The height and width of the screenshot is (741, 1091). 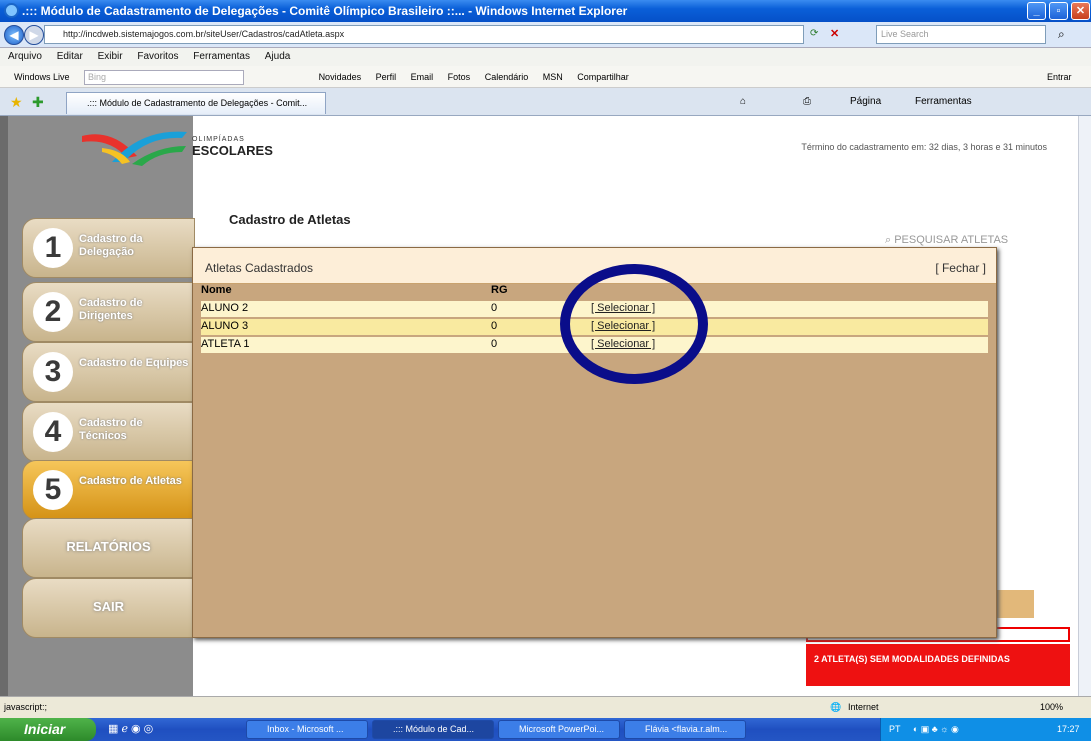 What do you see at coordinates (814, 33) in the screenshot?
I see `refresh-icon: ⟳` at bounding box center [814, 33].